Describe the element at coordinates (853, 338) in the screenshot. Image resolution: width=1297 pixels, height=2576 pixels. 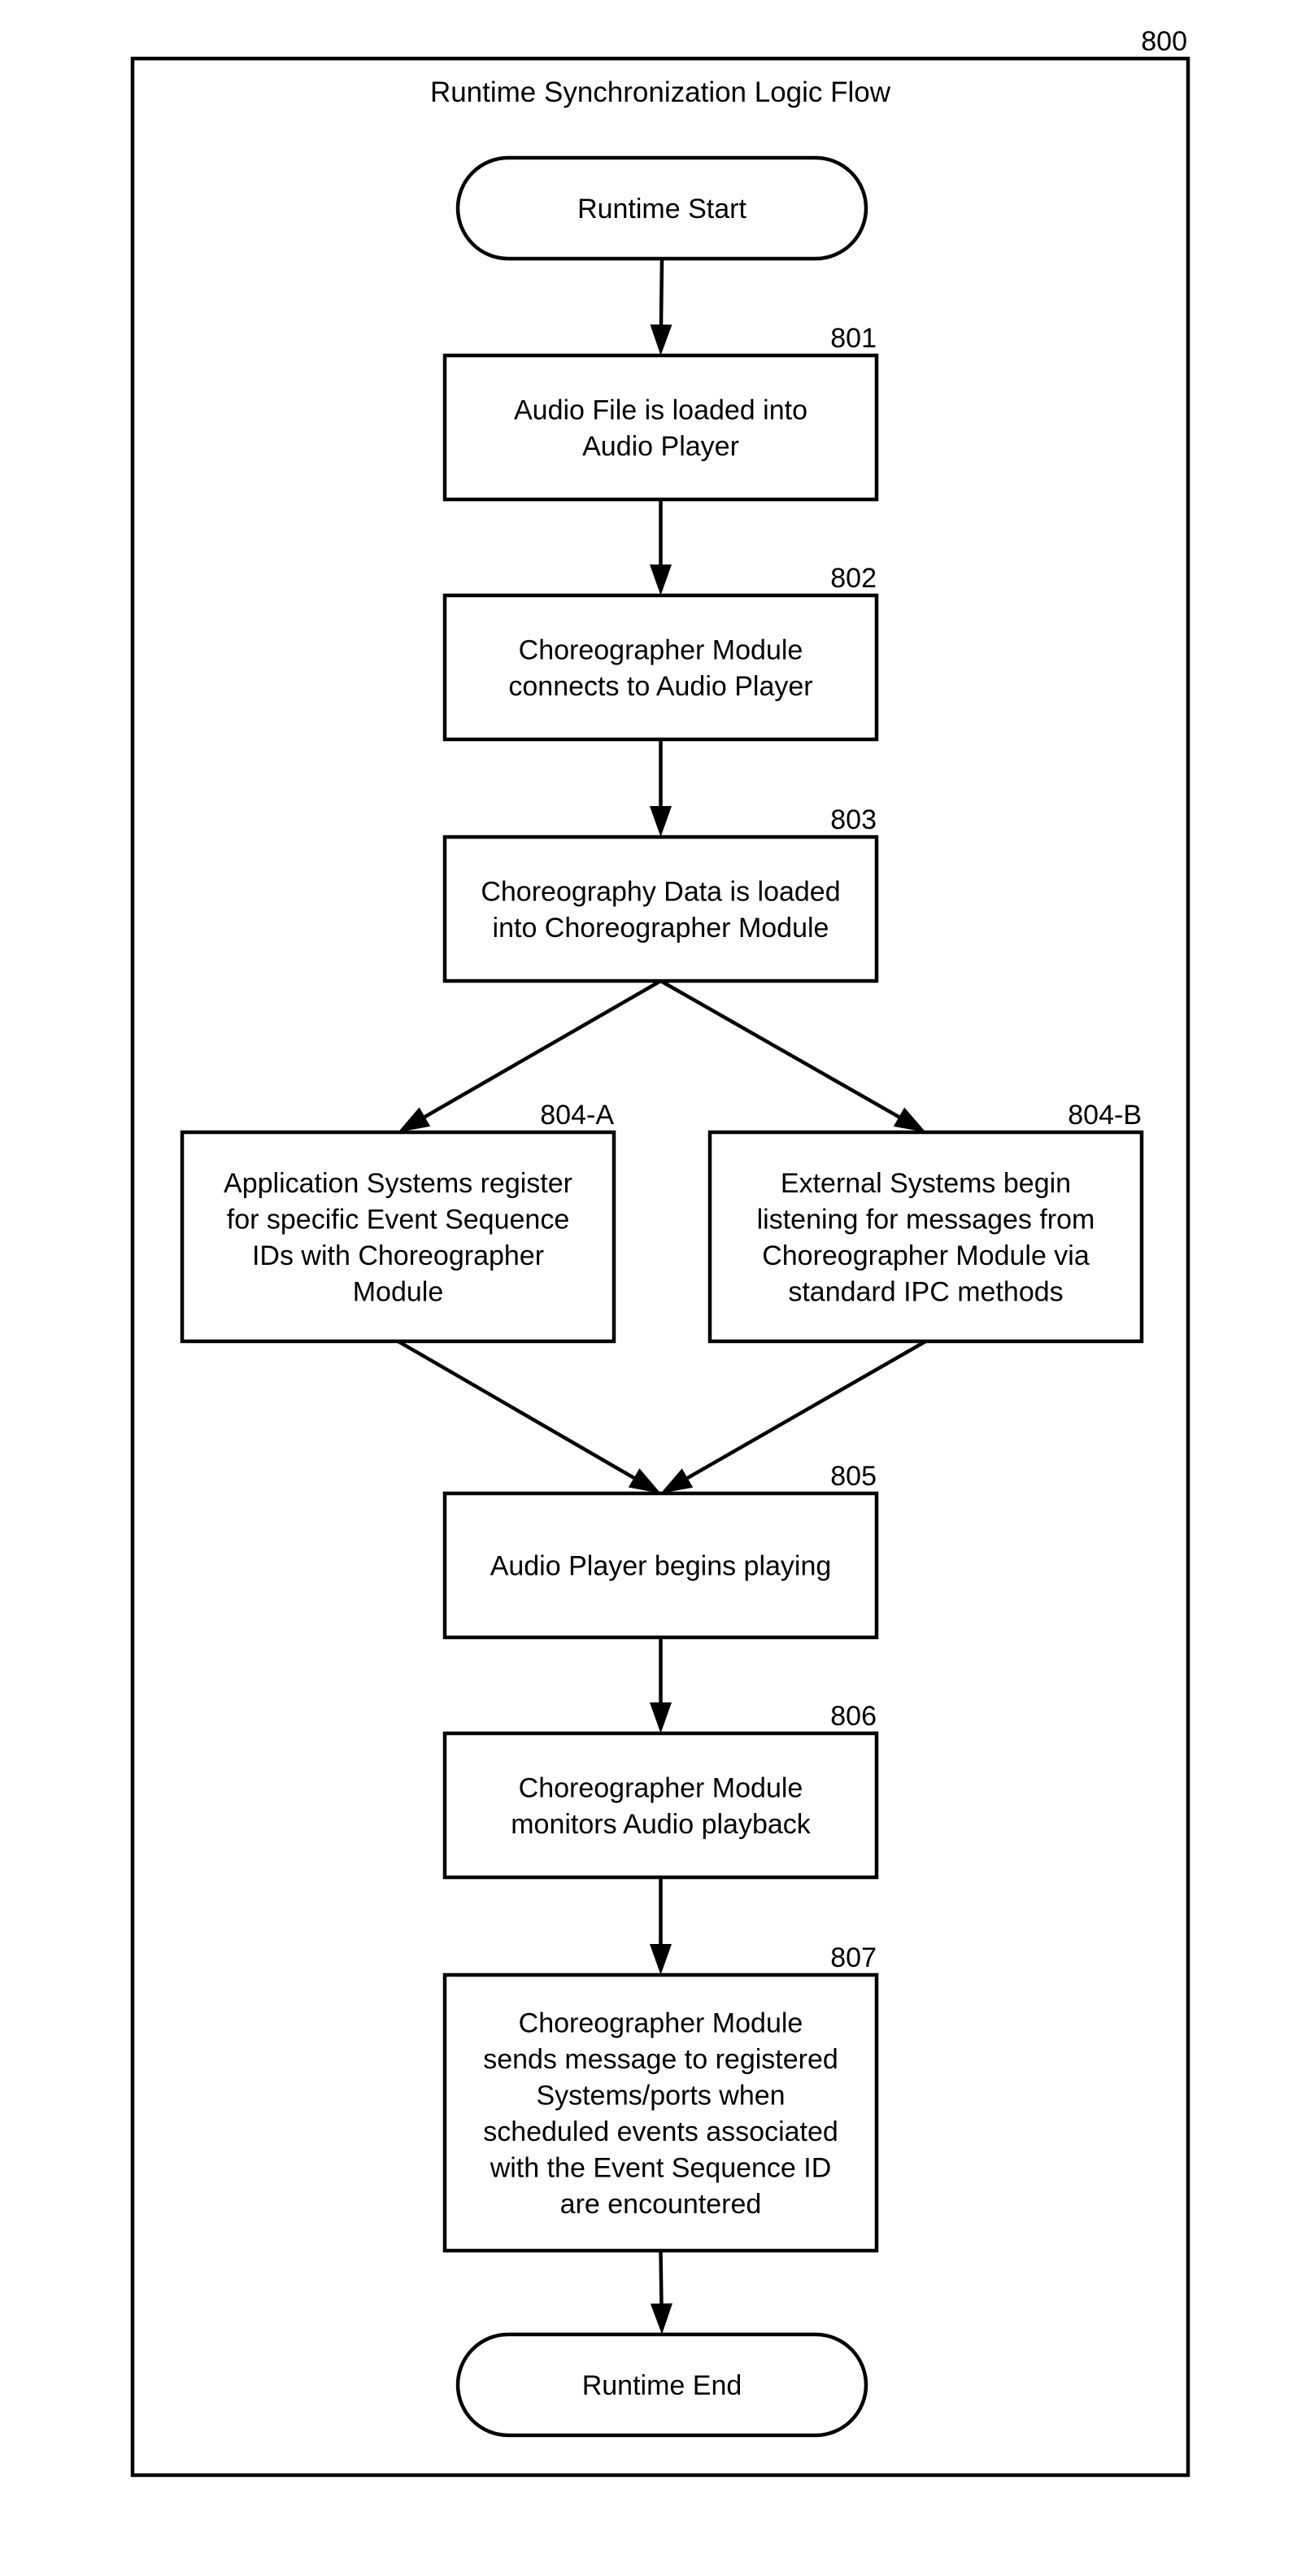
I see `node-ref-label: 801` at that location.